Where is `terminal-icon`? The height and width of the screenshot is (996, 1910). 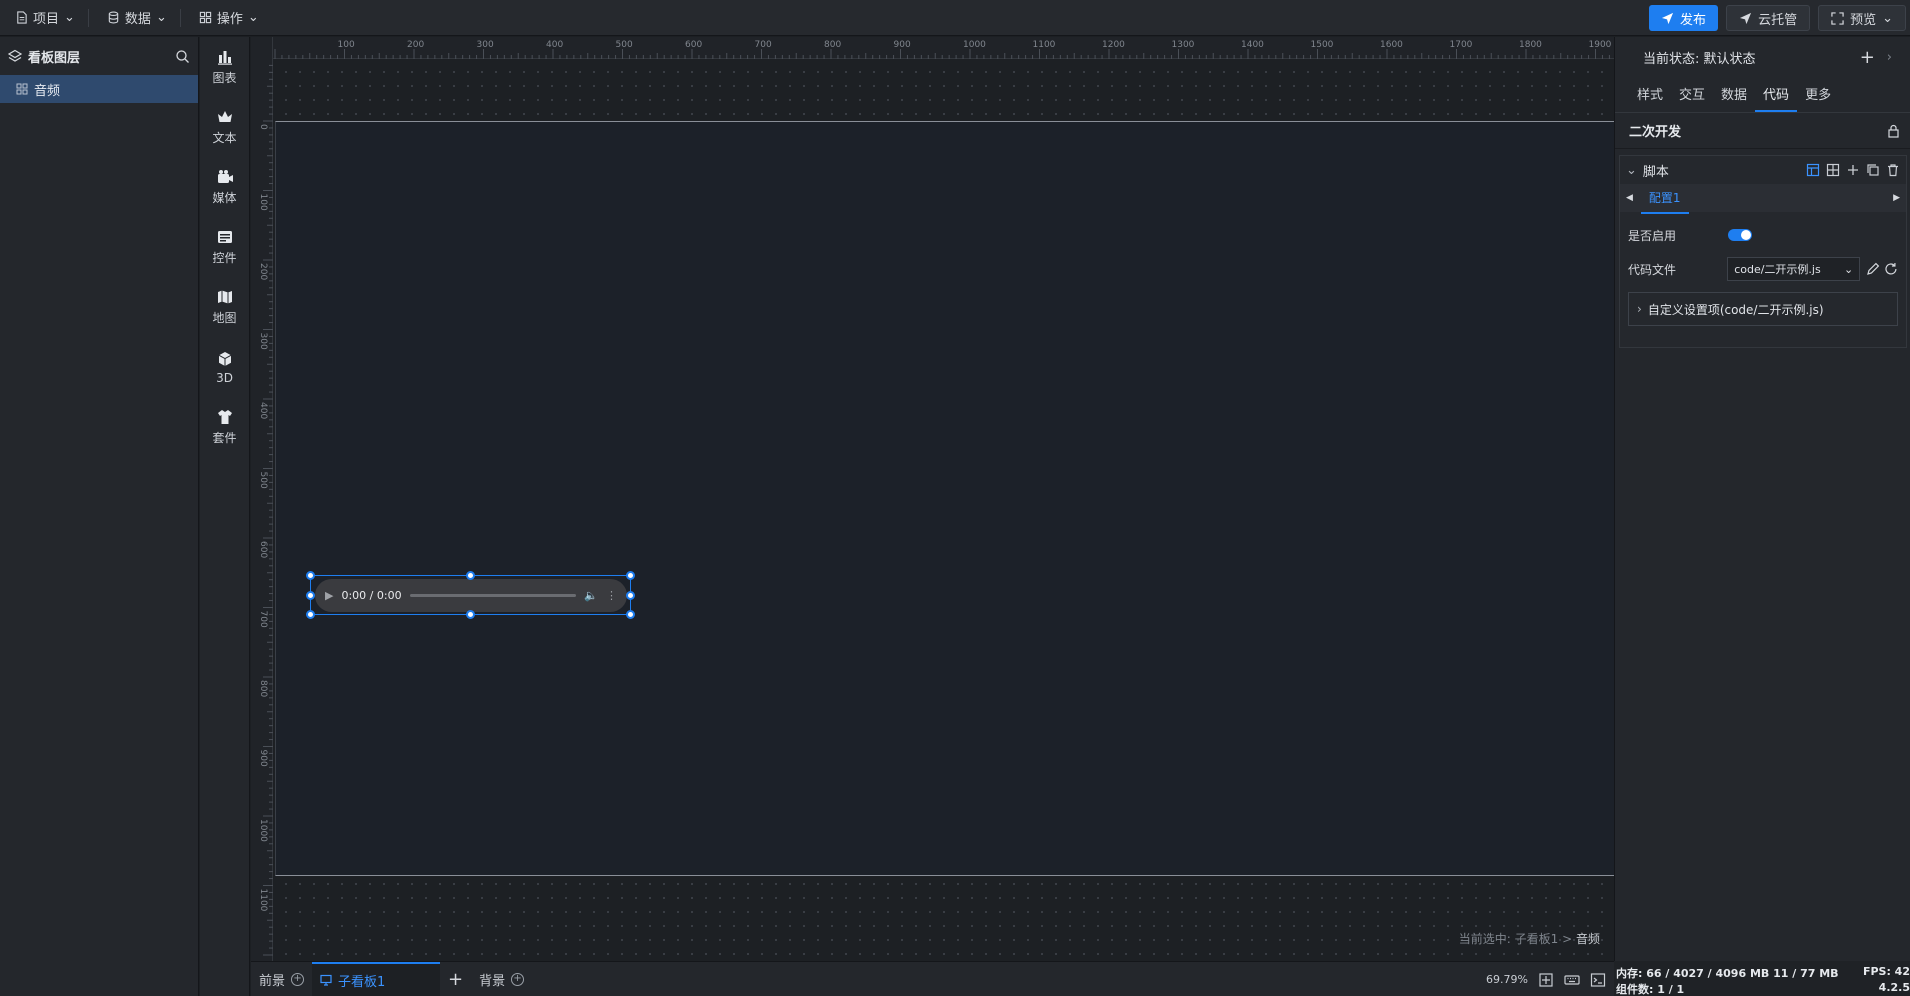
terminal-icon is located at coordinates (1598, 980).